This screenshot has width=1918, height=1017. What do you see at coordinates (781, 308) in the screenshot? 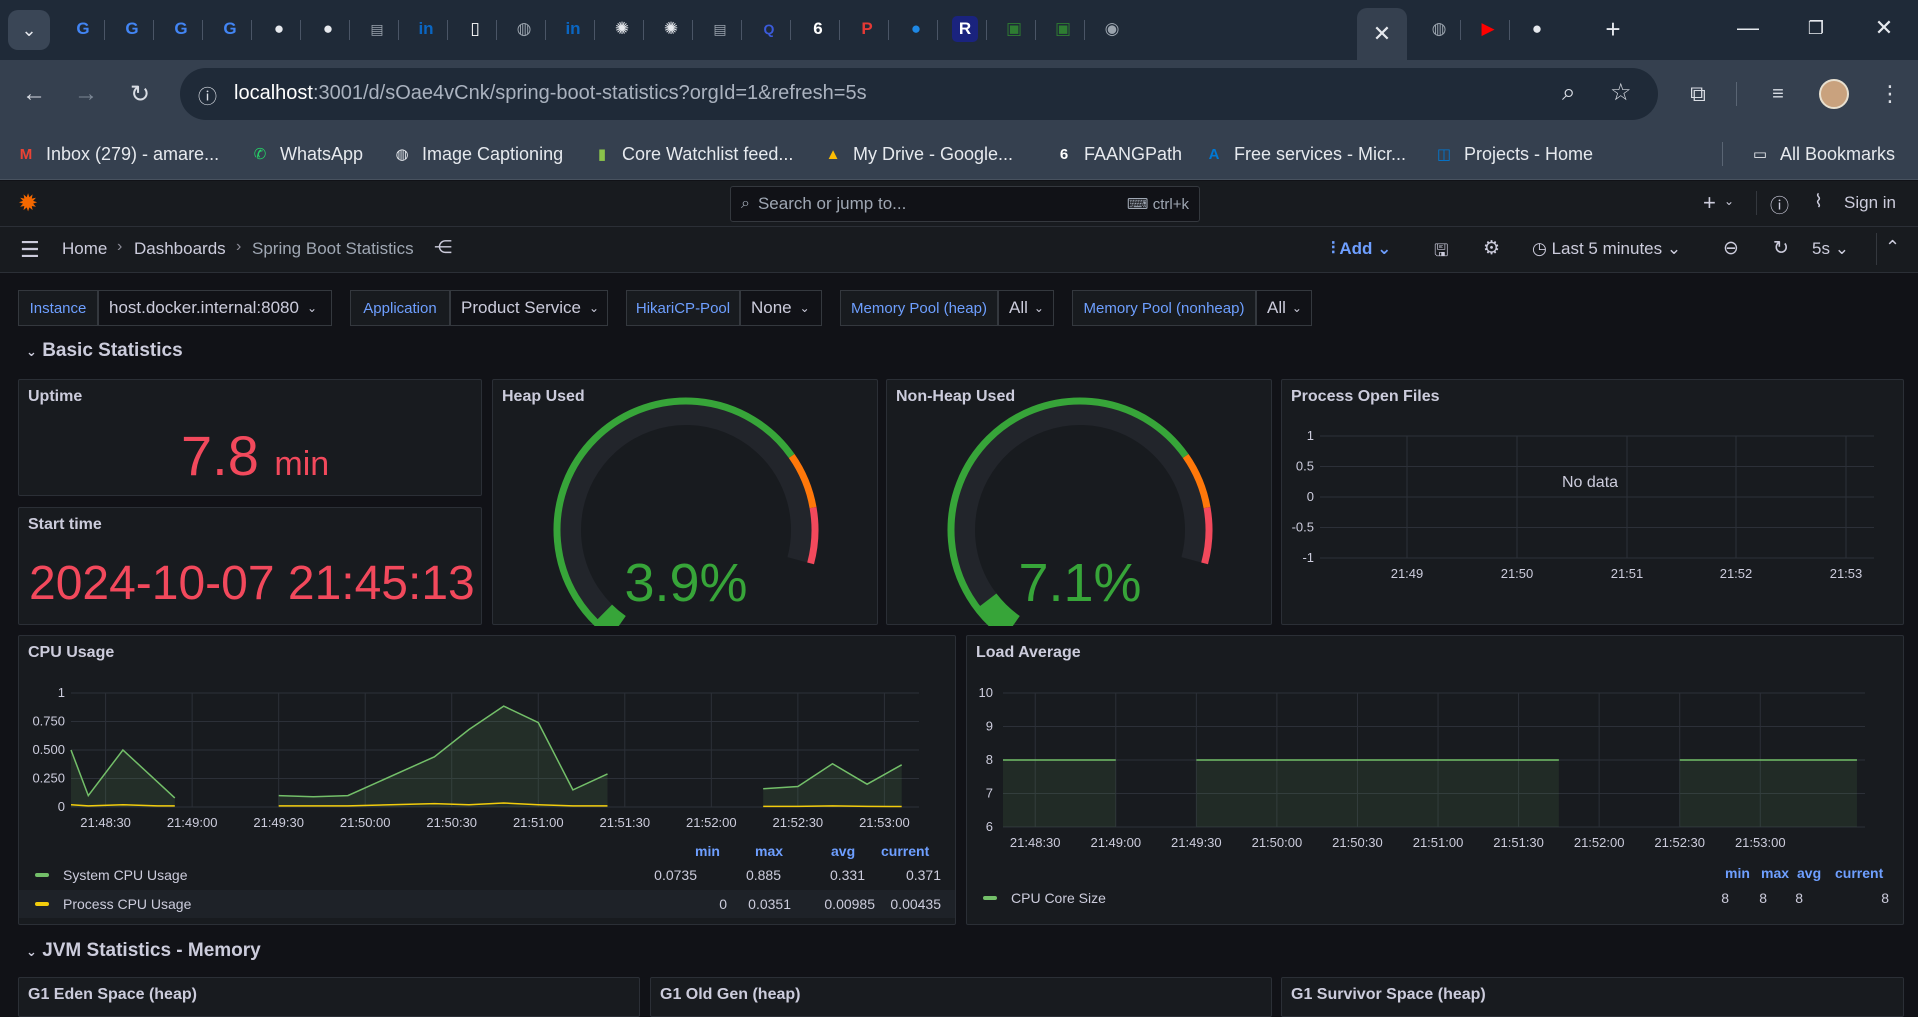
I see `variable-select-hikaricp-pool: None ⌄` at bounding box center [781, 308].